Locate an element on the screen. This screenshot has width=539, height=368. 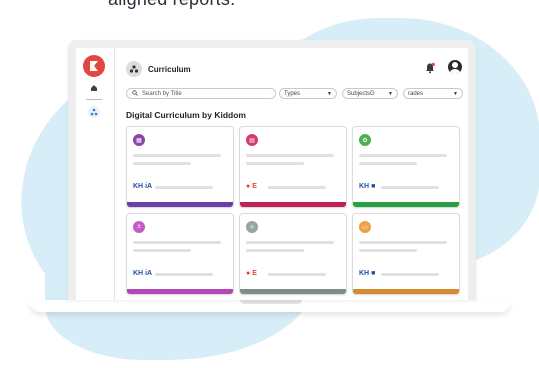
search-placeholder: Search by Title is located at coordinates (162, 93).